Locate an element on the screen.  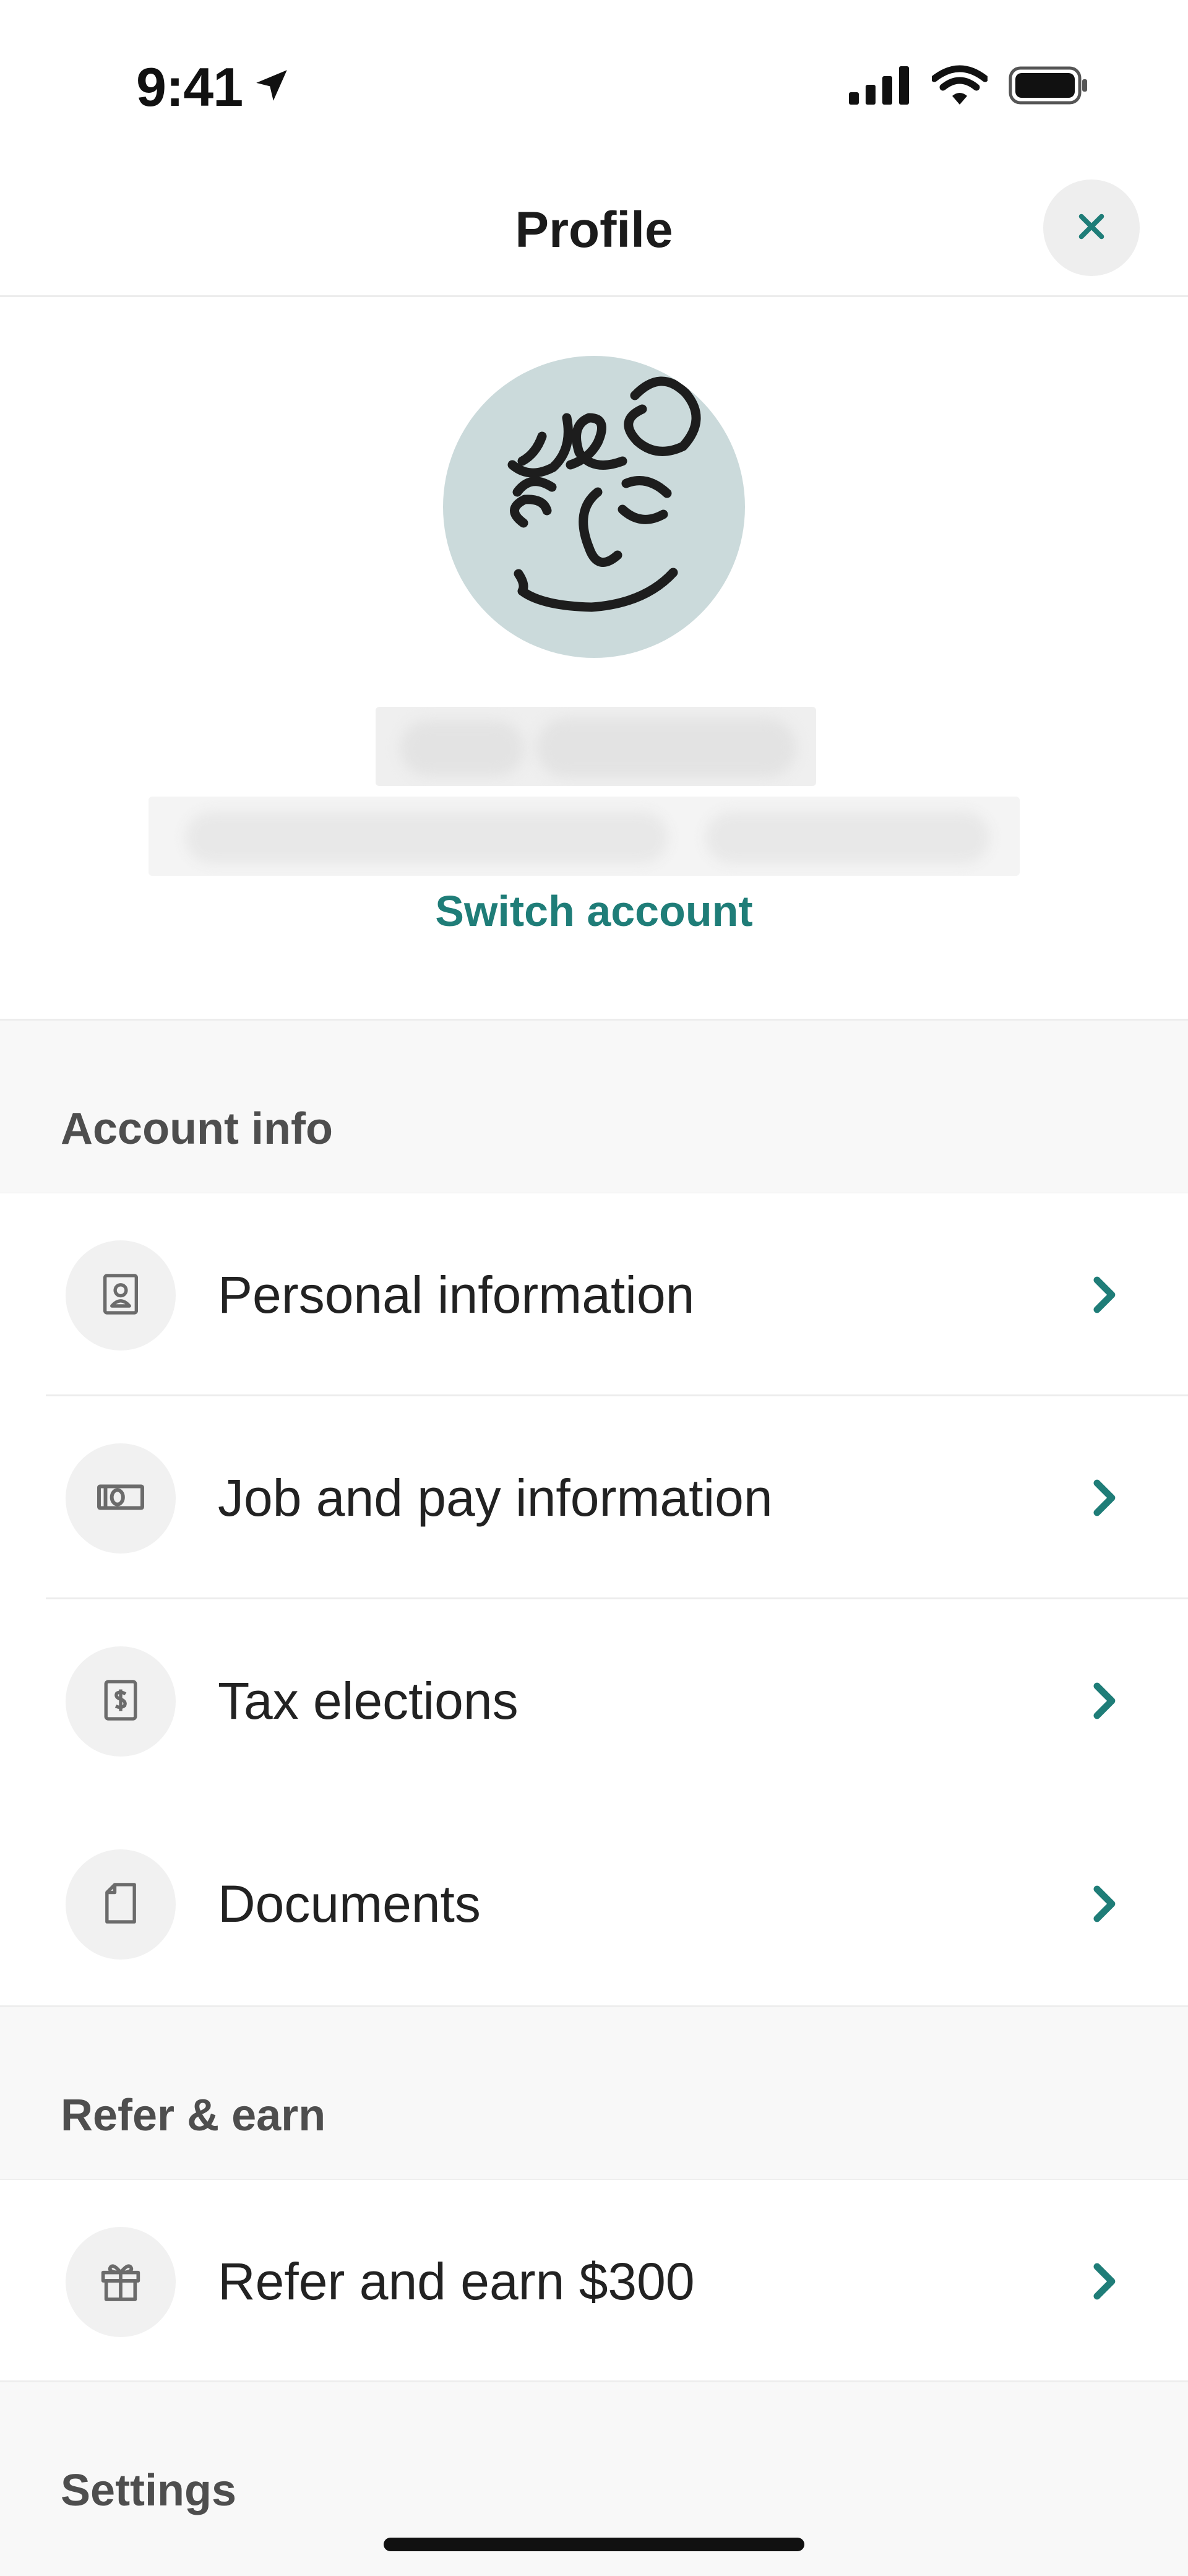
face-drawing-icon is located at coordinates (604, 494).